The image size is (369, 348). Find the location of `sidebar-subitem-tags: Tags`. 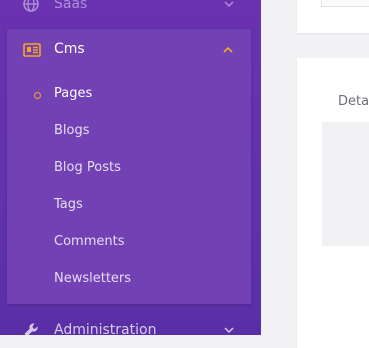

sidebar-subitem-tags: Tags is located at coordinates (129, 205).